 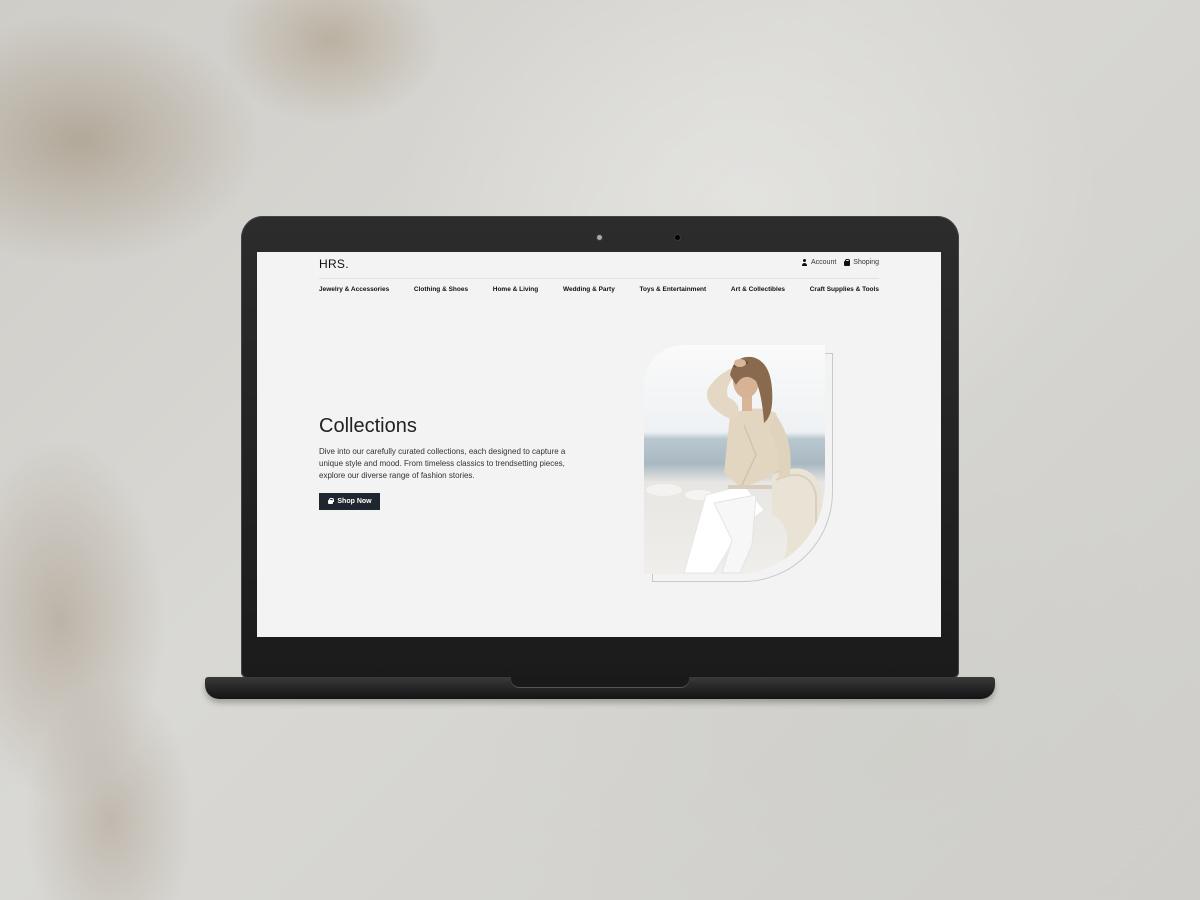 I want to click on shopping-link: Shoping, so click(x=861, y=262).